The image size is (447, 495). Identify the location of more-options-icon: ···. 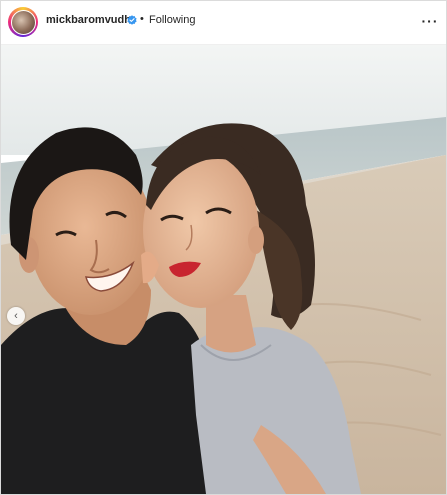
(430, 21).